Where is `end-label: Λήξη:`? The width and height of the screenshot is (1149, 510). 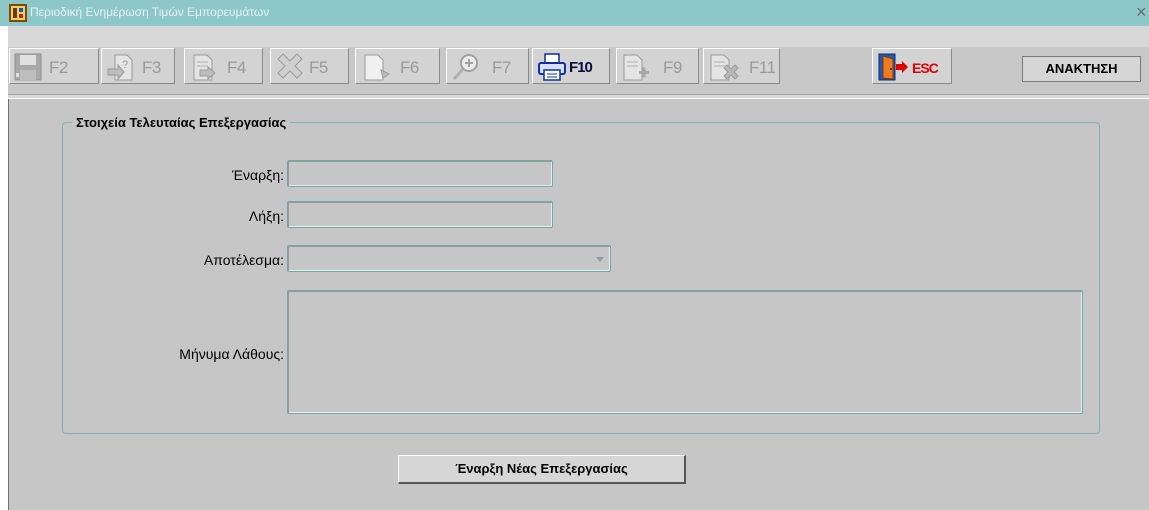
end-label: Λήξη: is located at coordinates (266, 216).